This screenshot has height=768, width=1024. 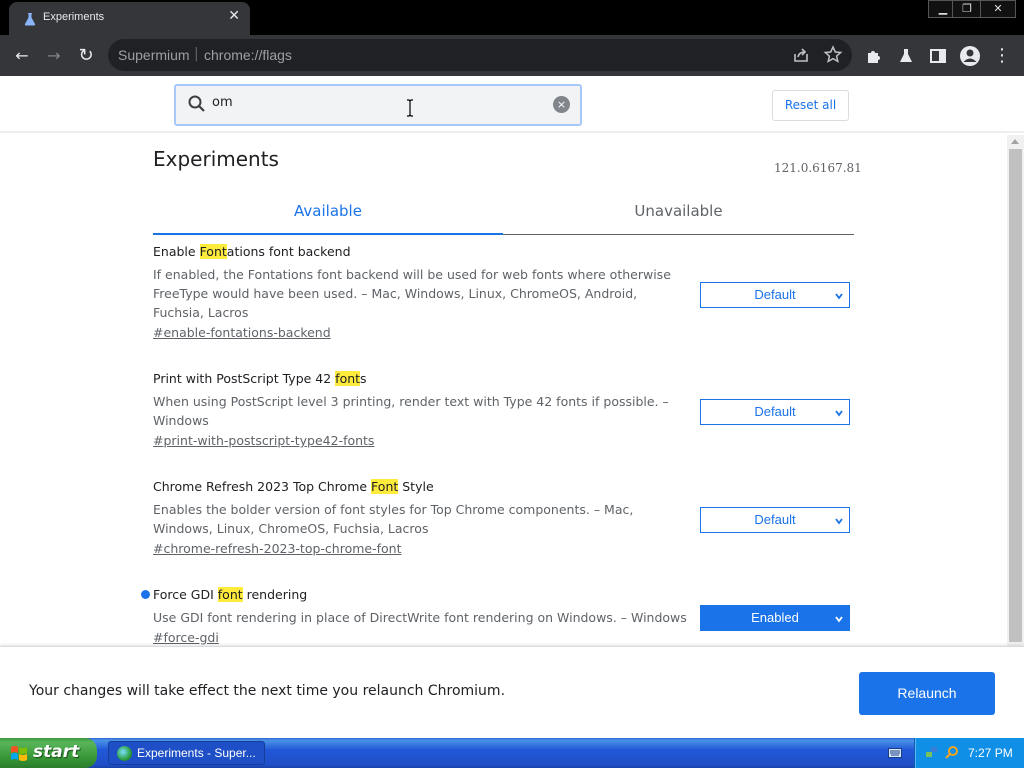 I want to click on title-bar: Experiments ✕ ▁ ❐ ✕, so click(x=512, y=17).